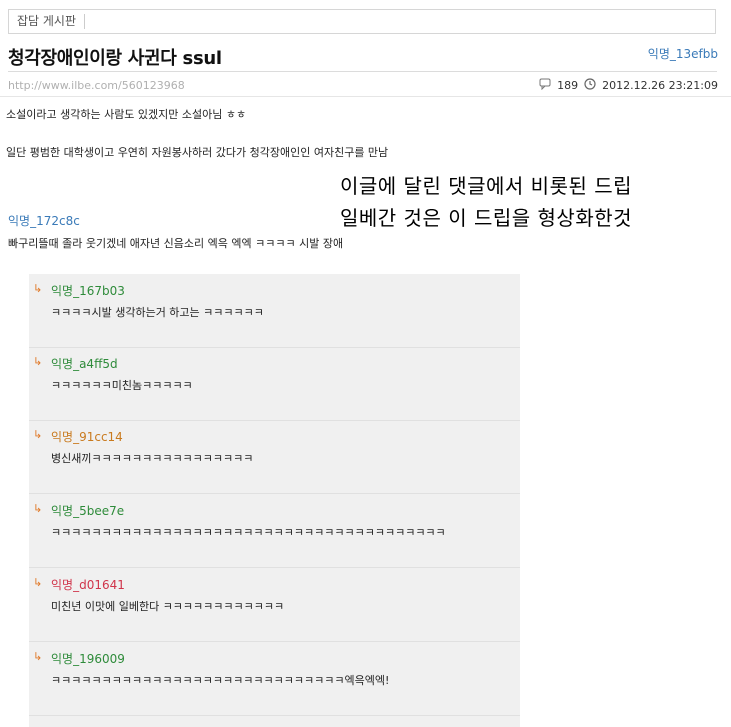 Image resolution: width=731 pixels, height=727 pixels. I want to click on comment-author: 익명_172c8c, so click(44, 220).